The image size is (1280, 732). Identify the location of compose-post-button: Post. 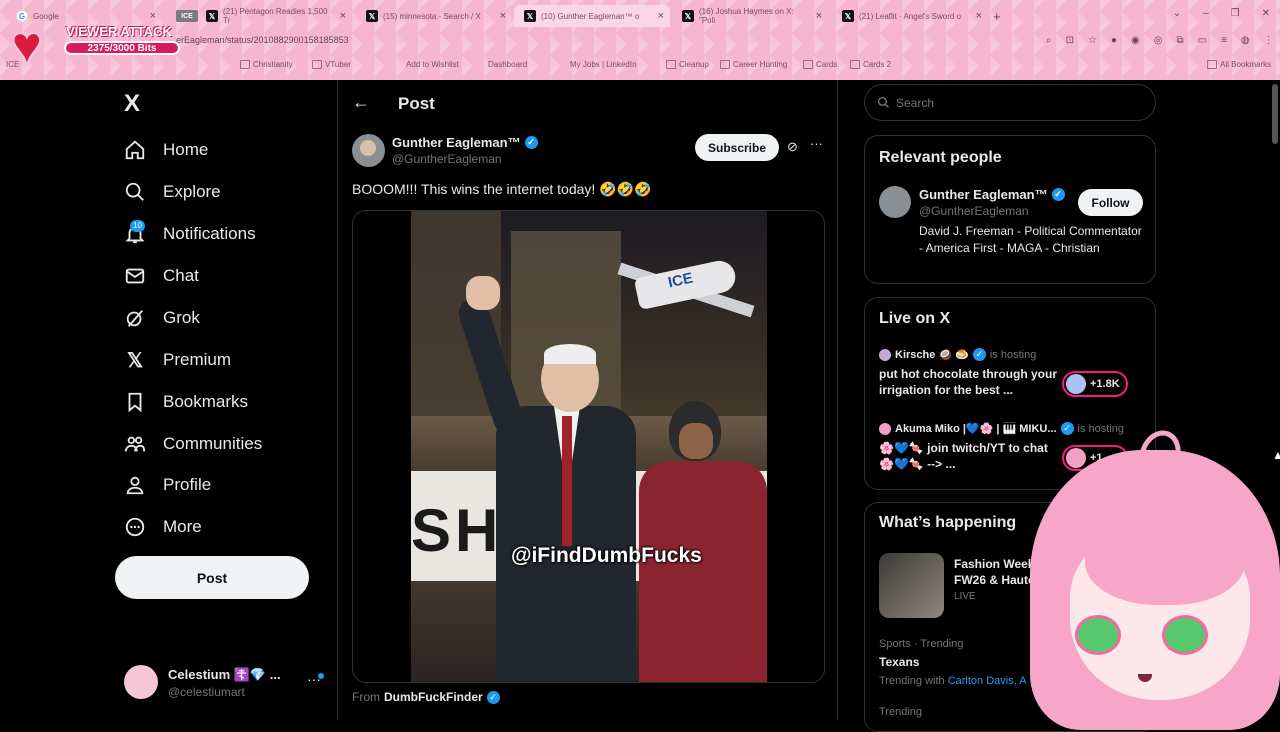
(212, 577).